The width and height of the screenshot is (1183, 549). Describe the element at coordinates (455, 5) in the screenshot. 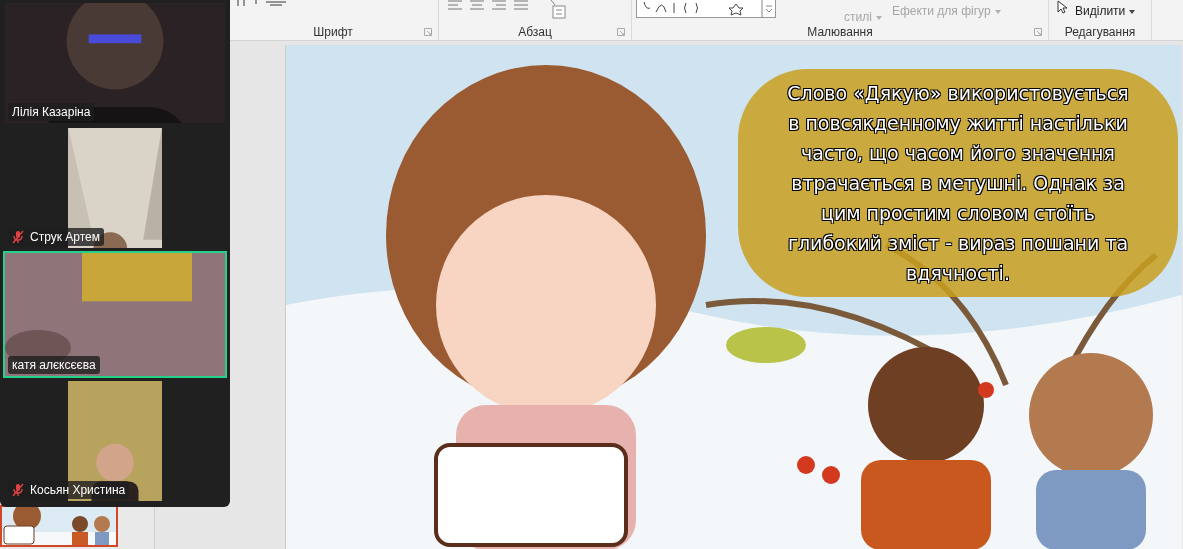

I see `align-left-icon` at that location.